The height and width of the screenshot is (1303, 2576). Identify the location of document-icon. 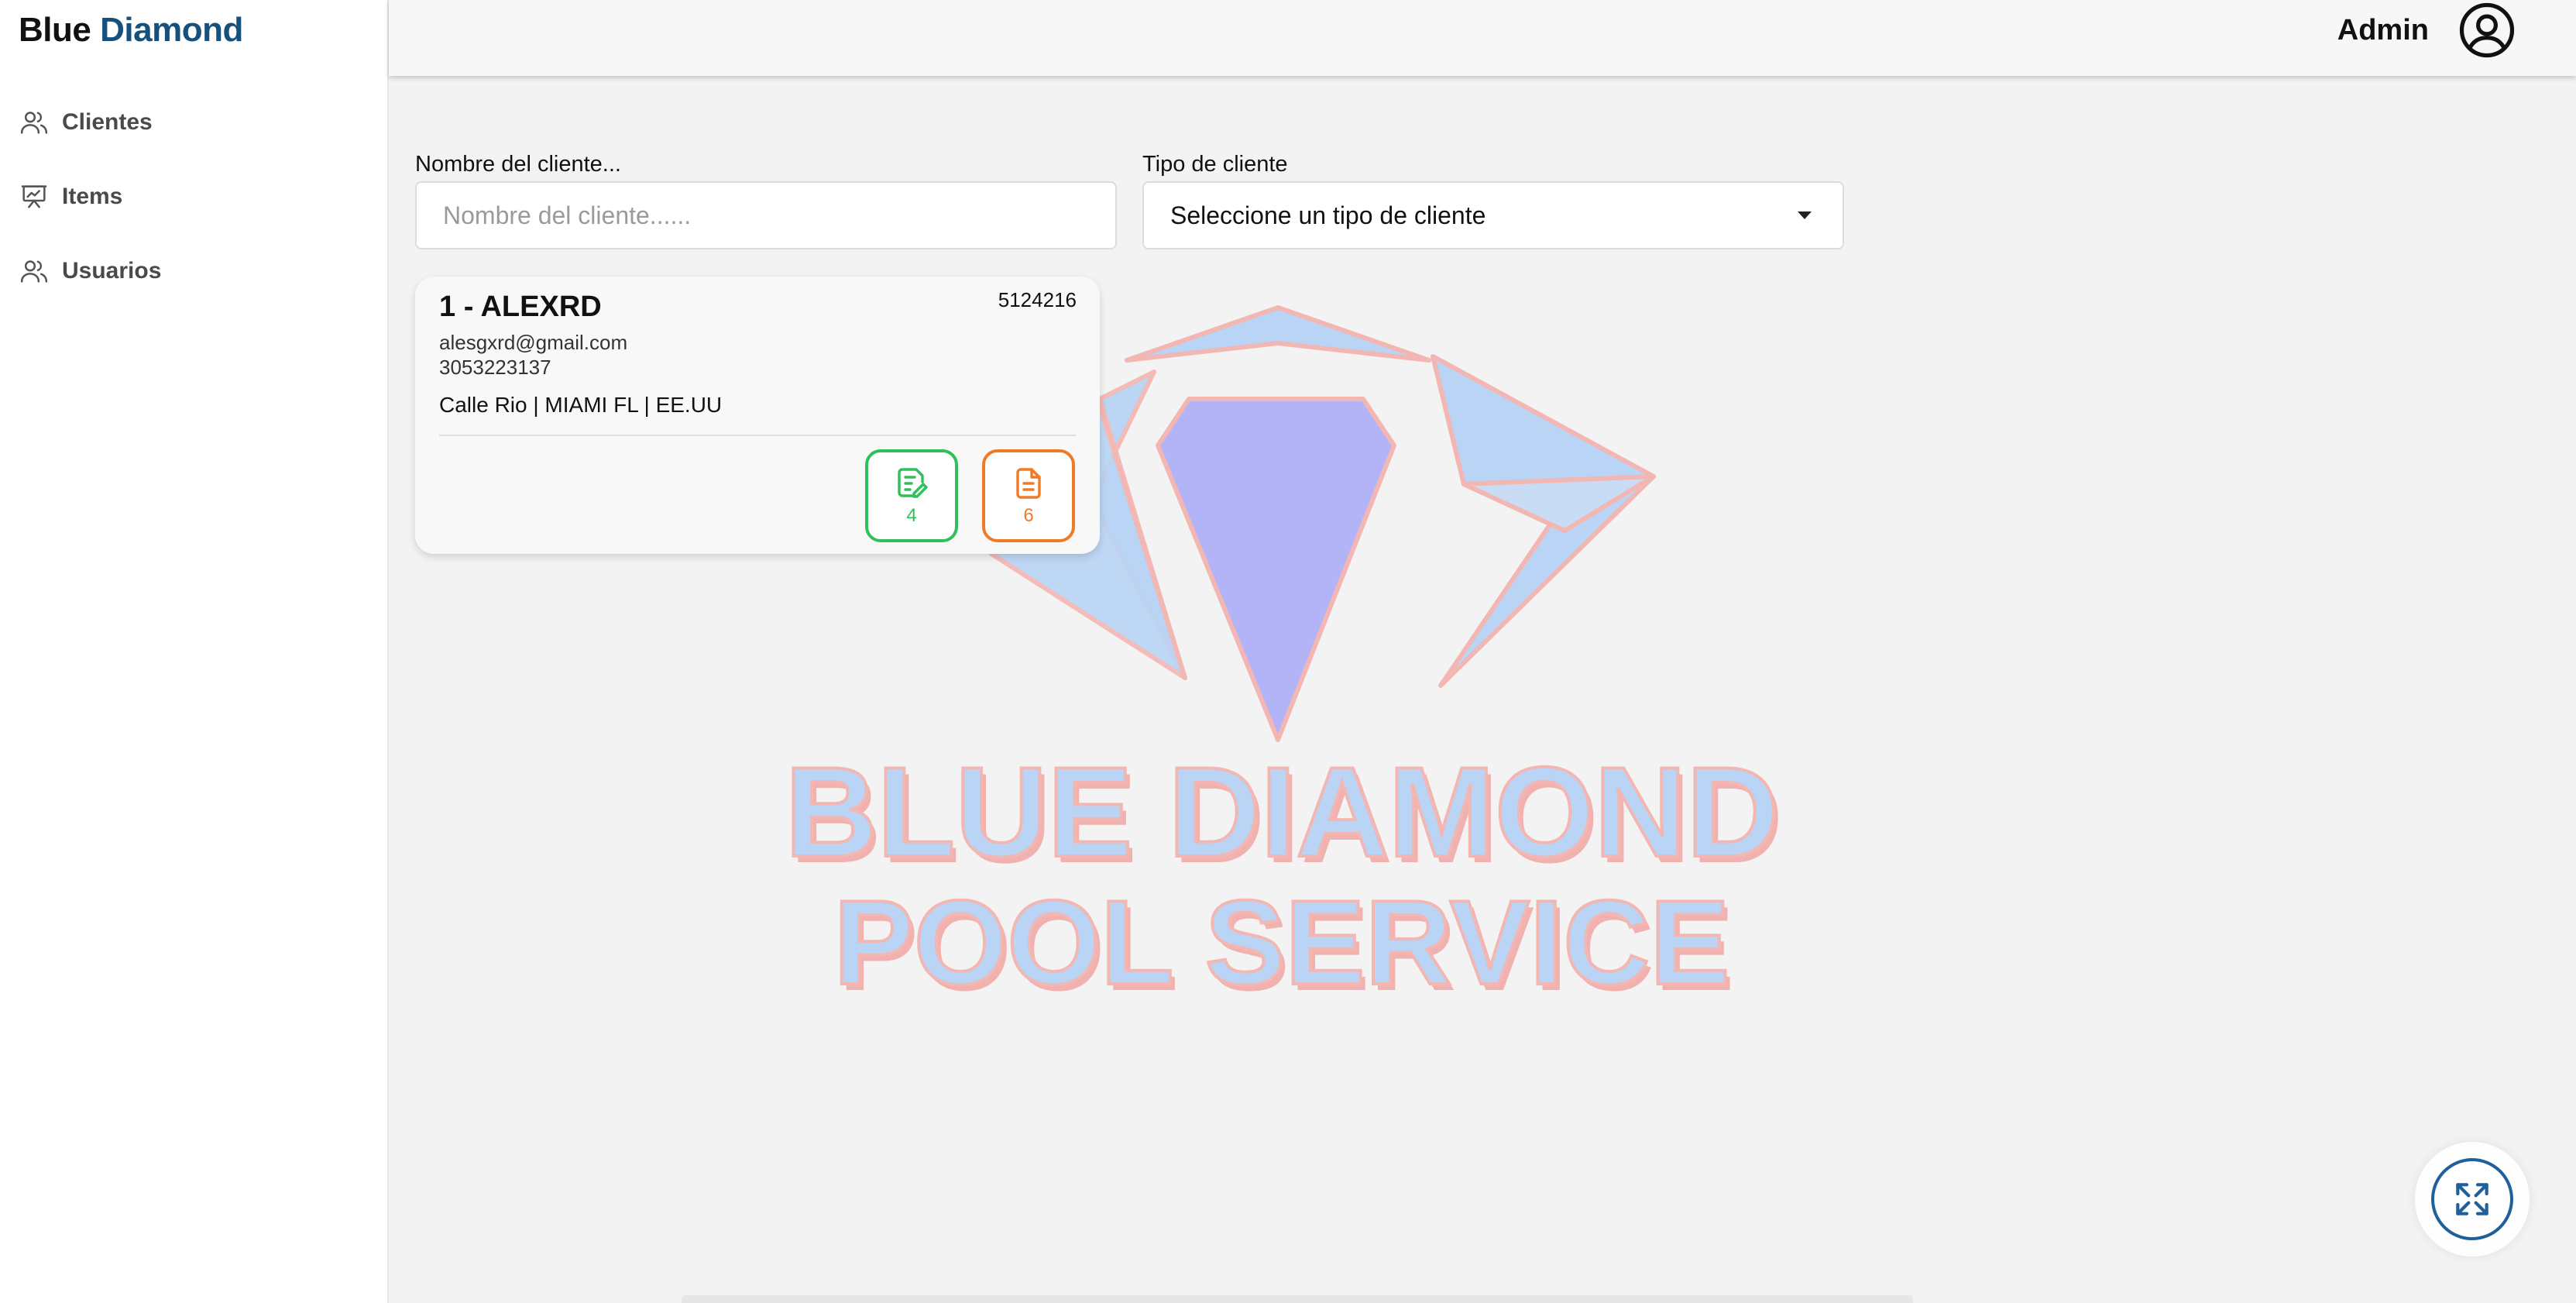
(1028, 483).